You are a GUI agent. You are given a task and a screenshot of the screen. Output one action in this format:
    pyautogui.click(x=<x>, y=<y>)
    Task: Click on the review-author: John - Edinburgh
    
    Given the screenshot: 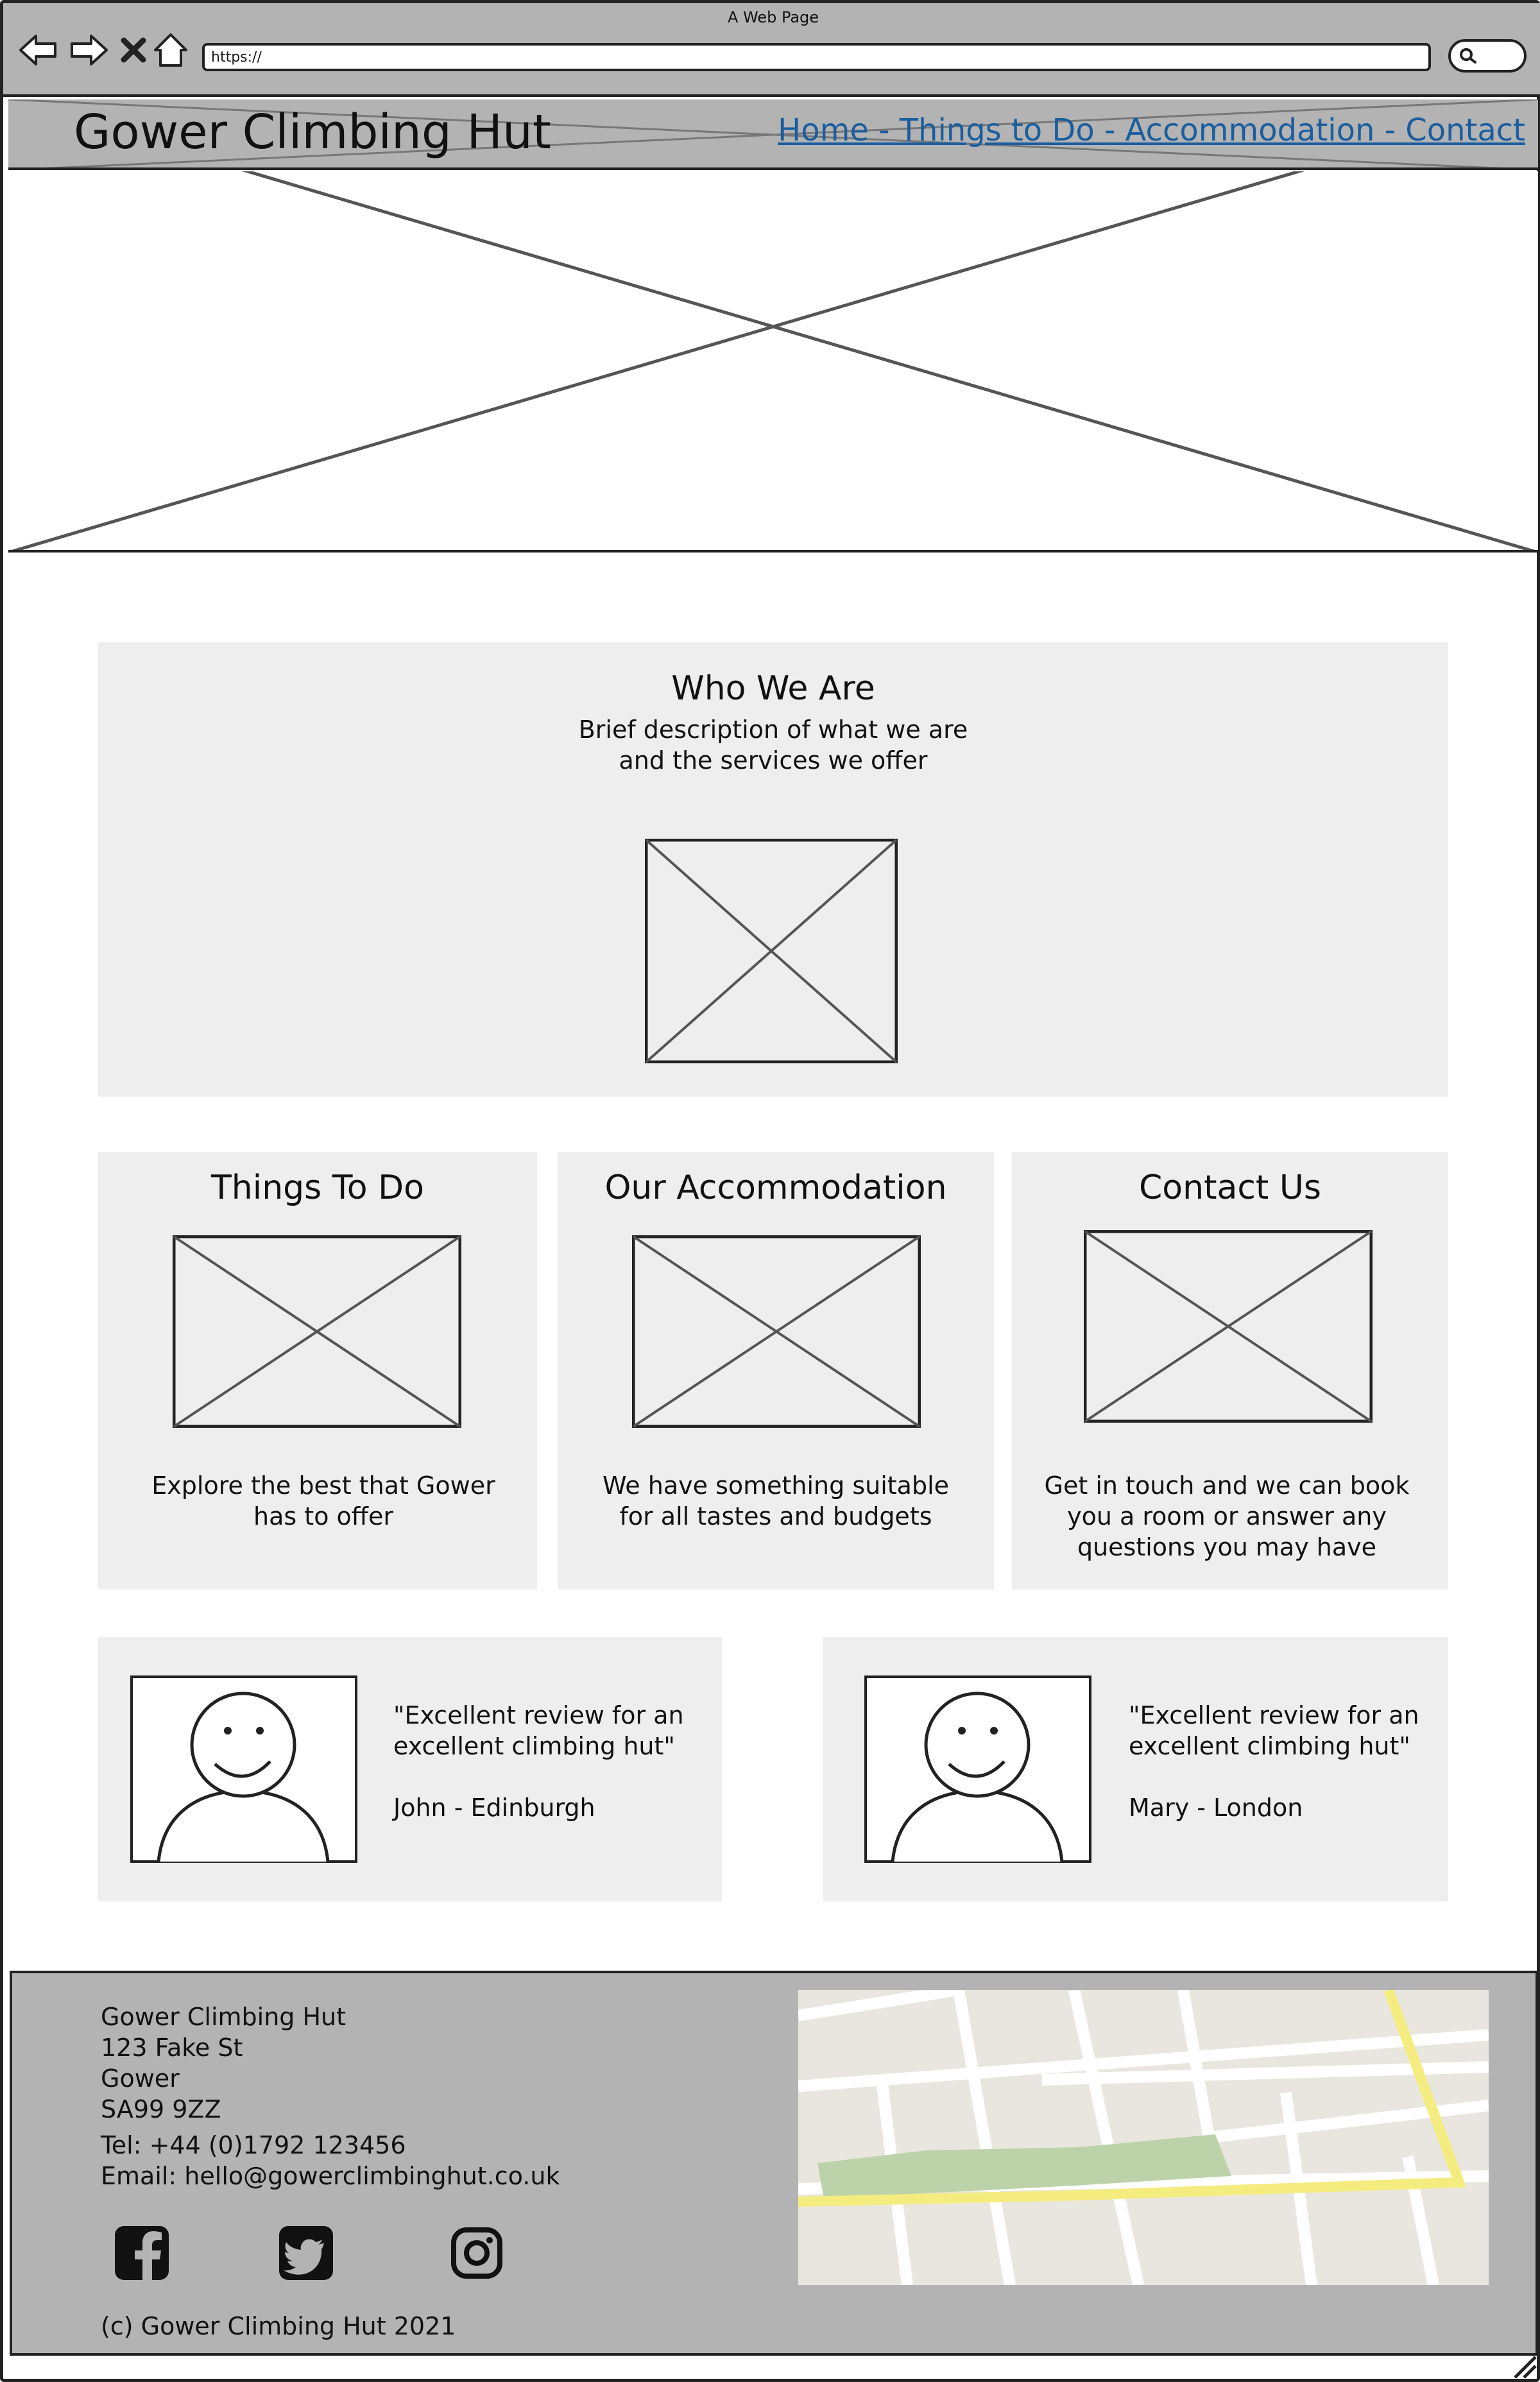 What is the action you would take?
    pyautogui.click(x=494, y=1808)
    